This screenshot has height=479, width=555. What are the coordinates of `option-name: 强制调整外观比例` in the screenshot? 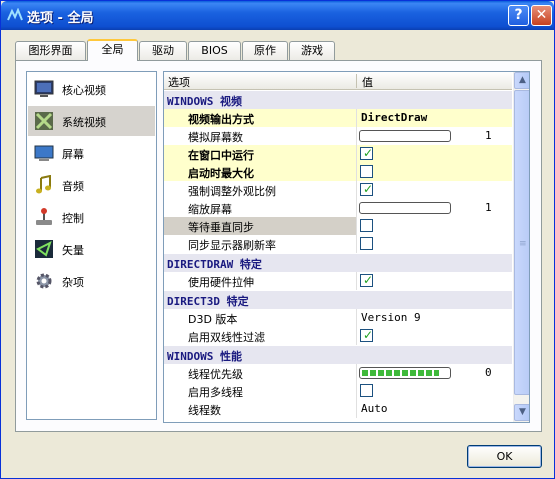 It's located at (232, 191).